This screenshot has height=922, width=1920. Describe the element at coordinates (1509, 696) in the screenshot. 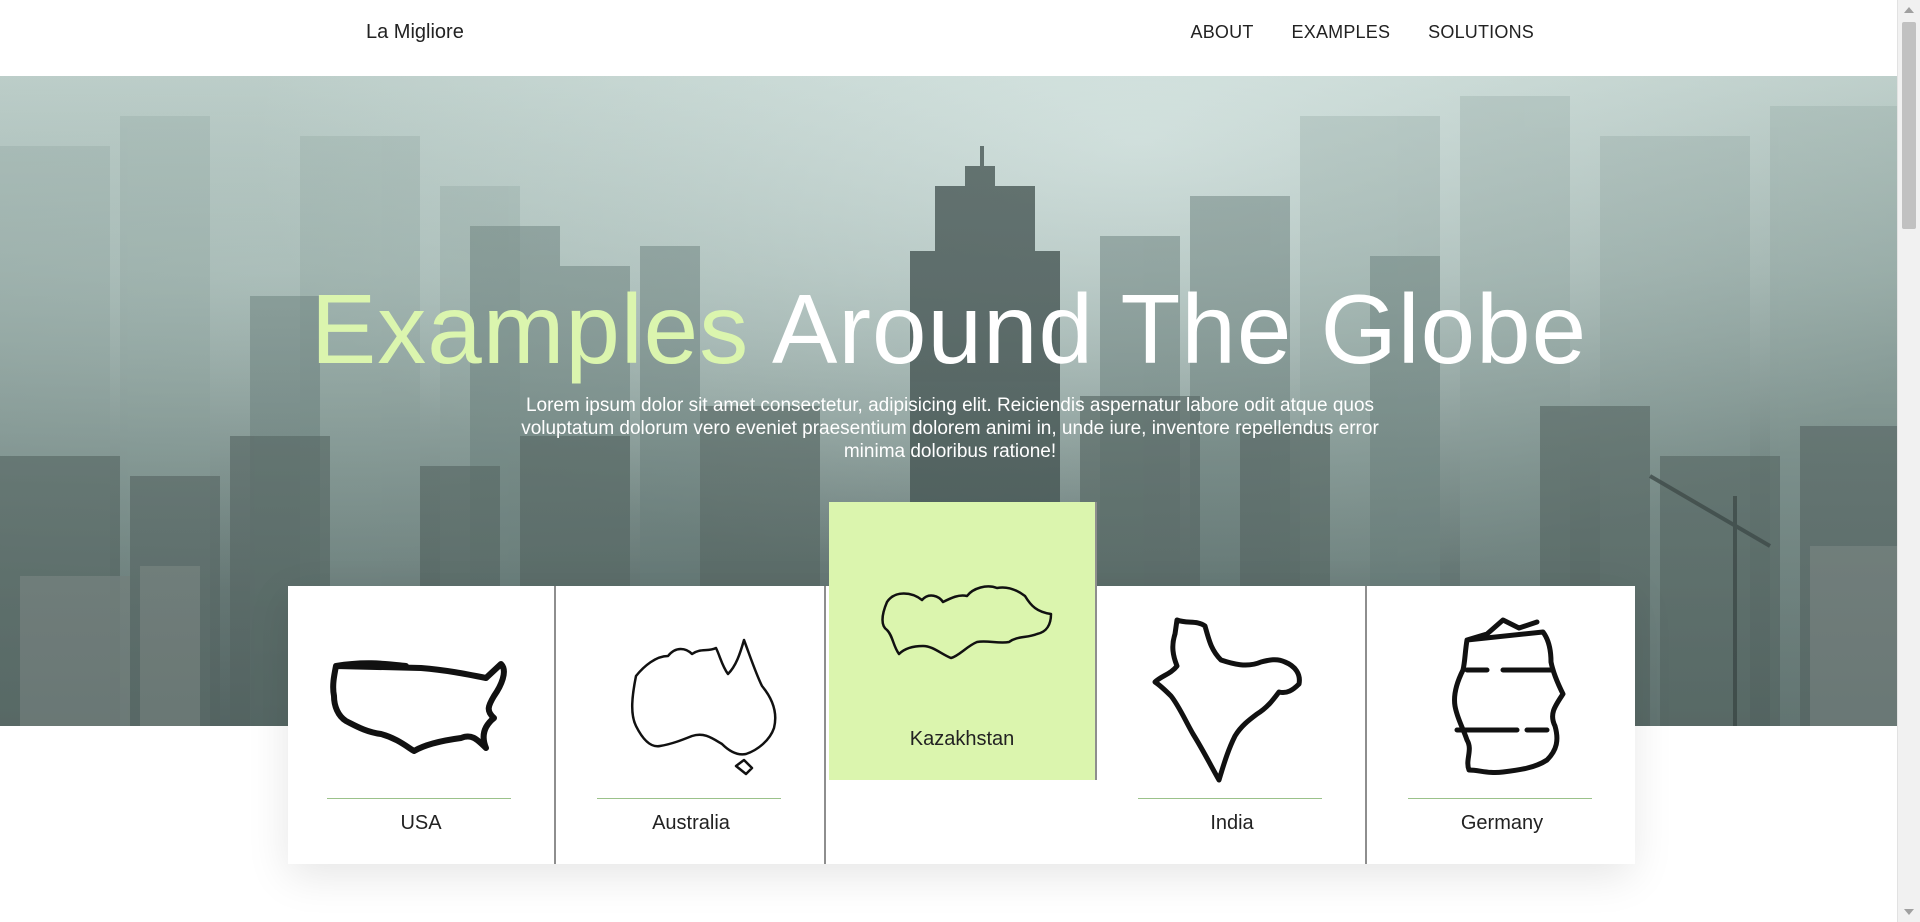

I see `germany-map-icon` at that location.